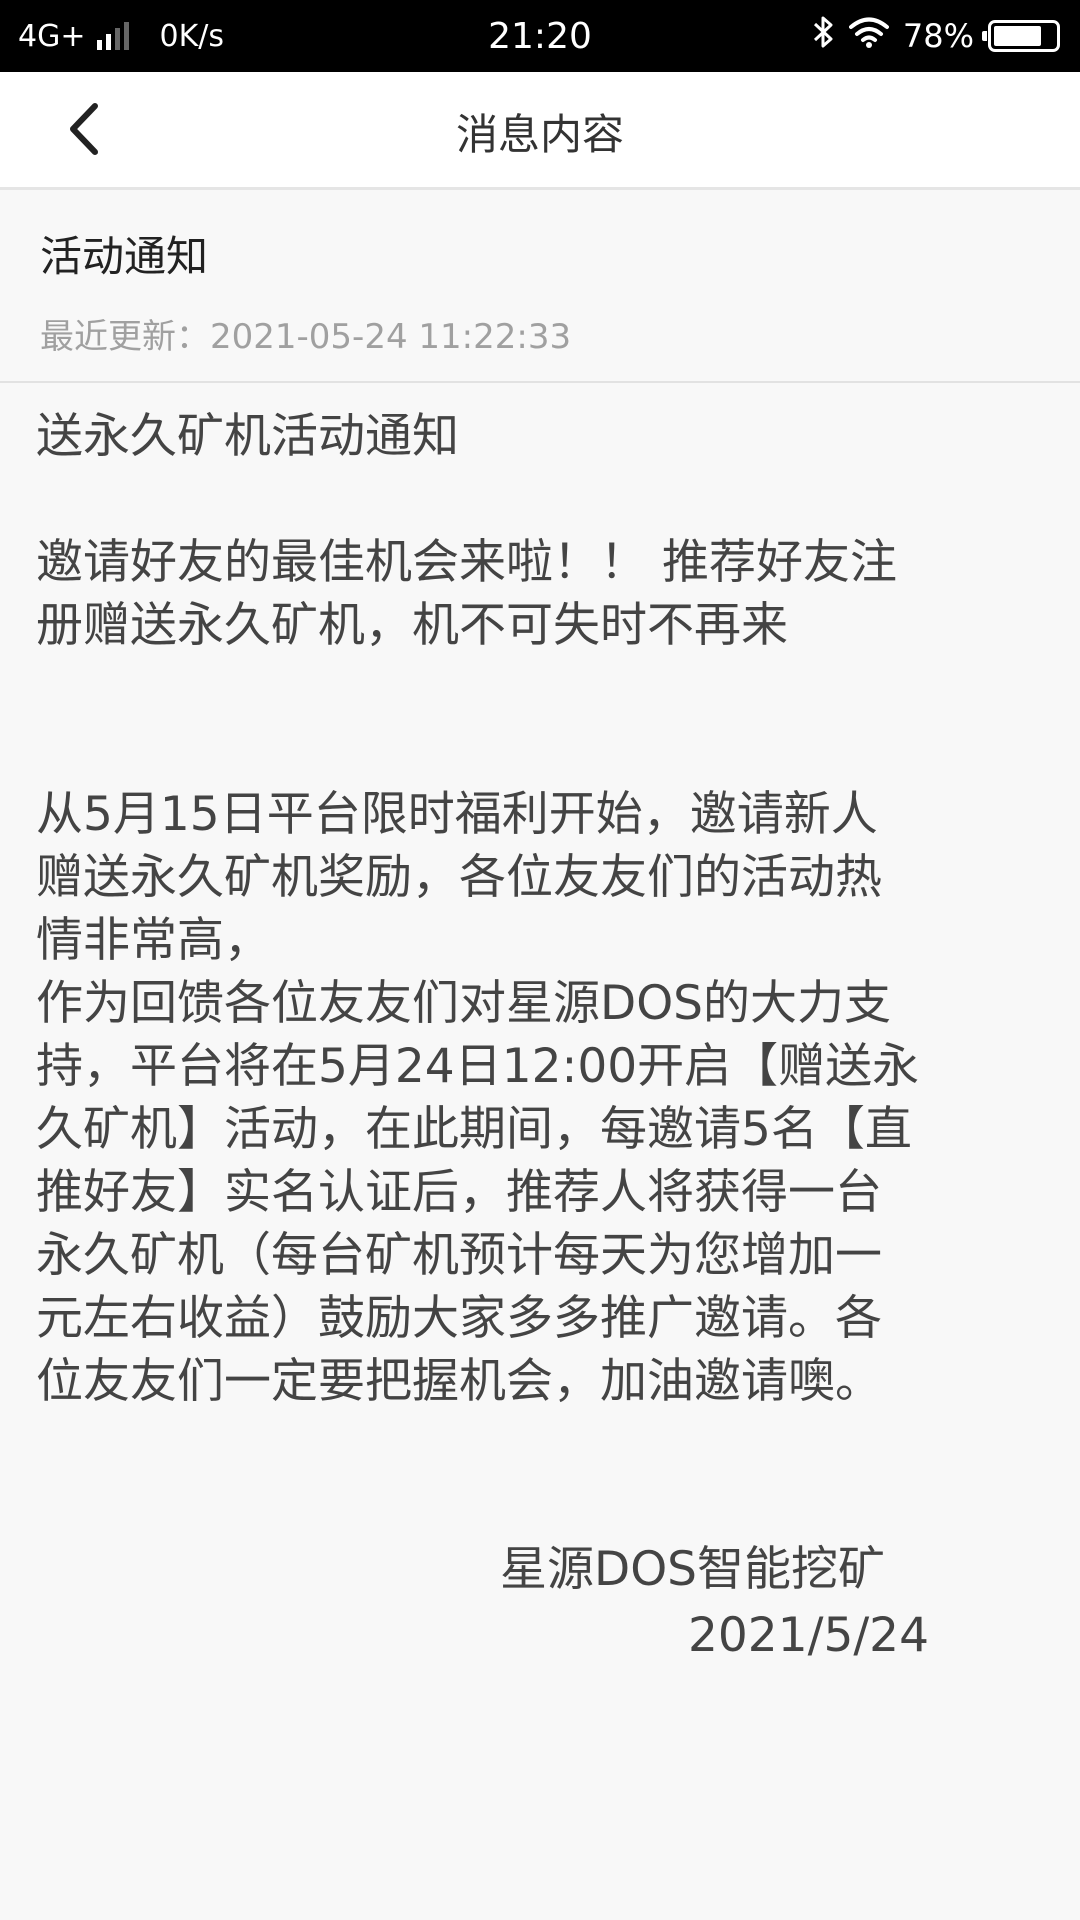  What do you see at coordinates (459, 1192) in the screenshot?
I see `body-line: 推好友】实名认证后，推荐人将获得一台` at bounding box center [459, 1192].